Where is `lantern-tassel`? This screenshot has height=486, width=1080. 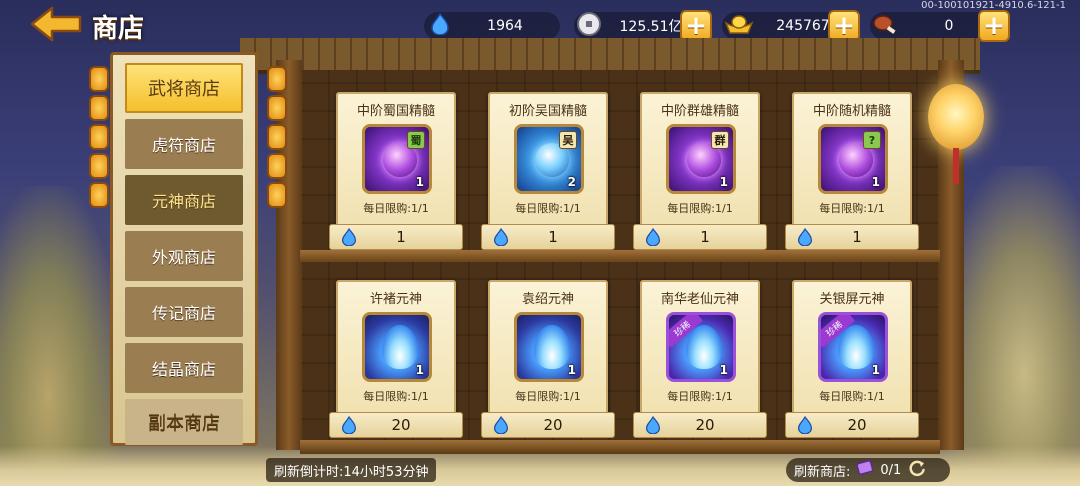 lantern-tassel is located at coordinates (956, 166).